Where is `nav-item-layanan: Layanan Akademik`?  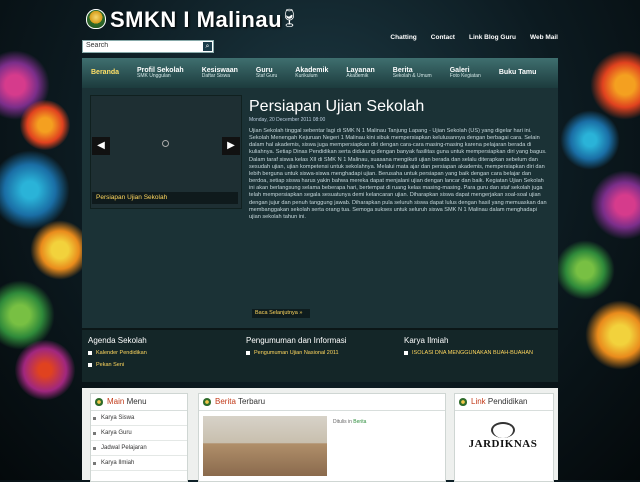 nav-item-layanan: Layanan Akademik is located at coordinates (360, 73).